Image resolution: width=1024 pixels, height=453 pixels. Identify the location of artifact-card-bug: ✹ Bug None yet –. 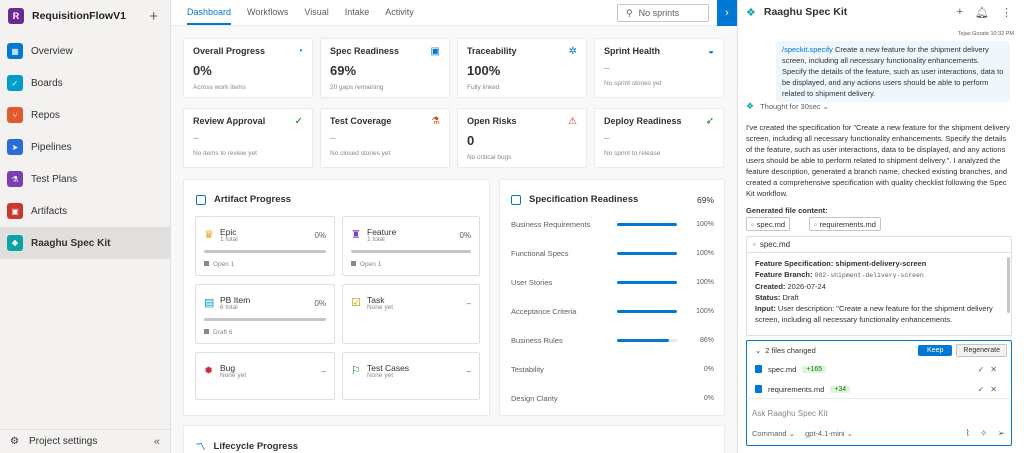
(265, 376).